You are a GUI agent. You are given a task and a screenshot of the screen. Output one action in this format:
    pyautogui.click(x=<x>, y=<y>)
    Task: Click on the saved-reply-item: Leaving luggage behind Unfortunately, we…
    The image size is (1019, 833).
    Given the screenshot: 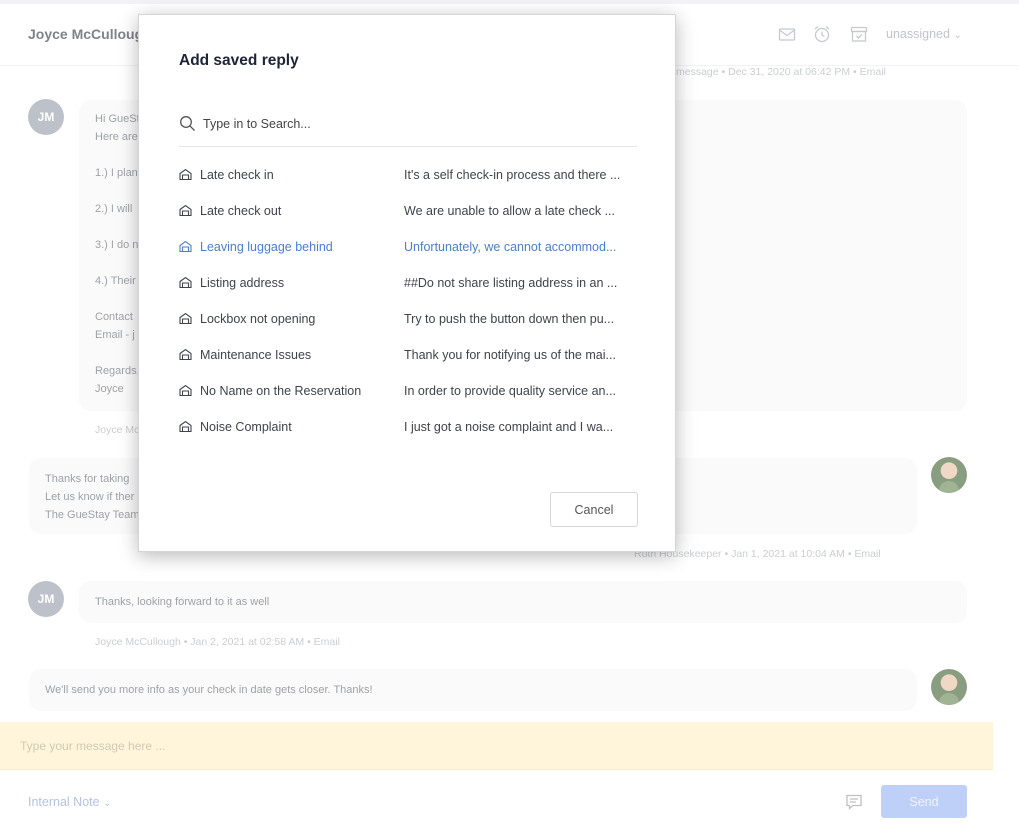 What is the action you would take?
    pyautogui.click(x=409, y=247)
    